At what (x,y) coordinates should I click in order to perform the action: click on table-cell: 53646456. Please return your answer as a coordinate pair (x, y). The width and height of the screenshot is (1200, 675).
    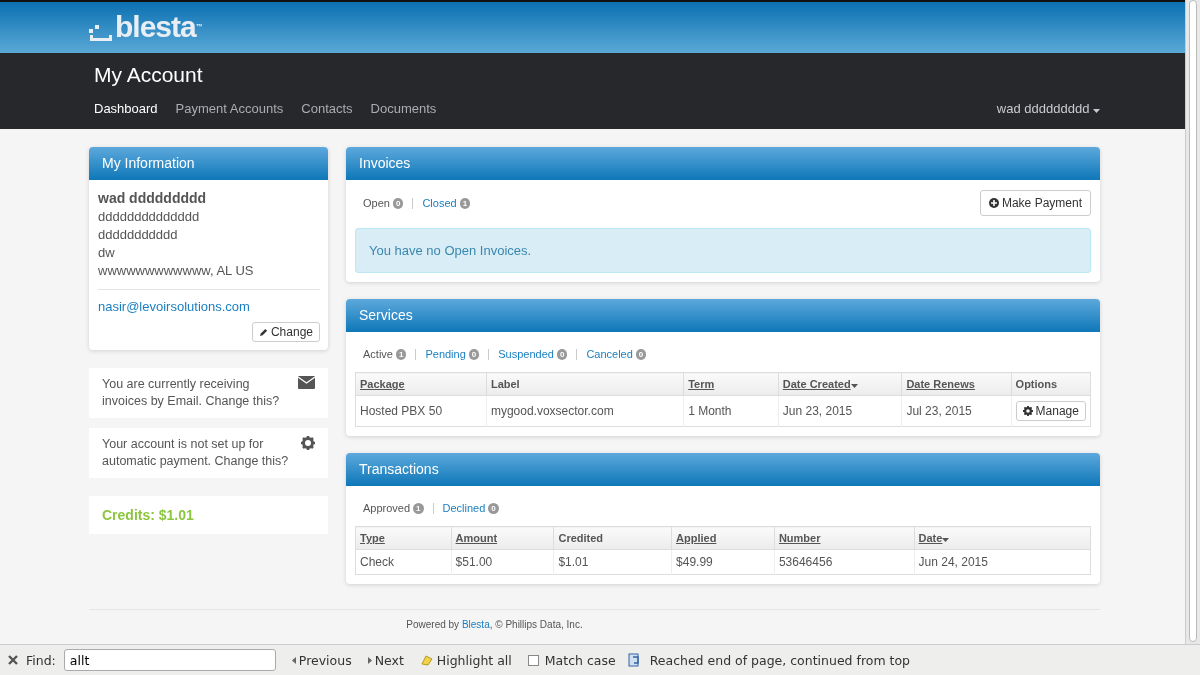
    Looking at the image, I should click on (844, 562).